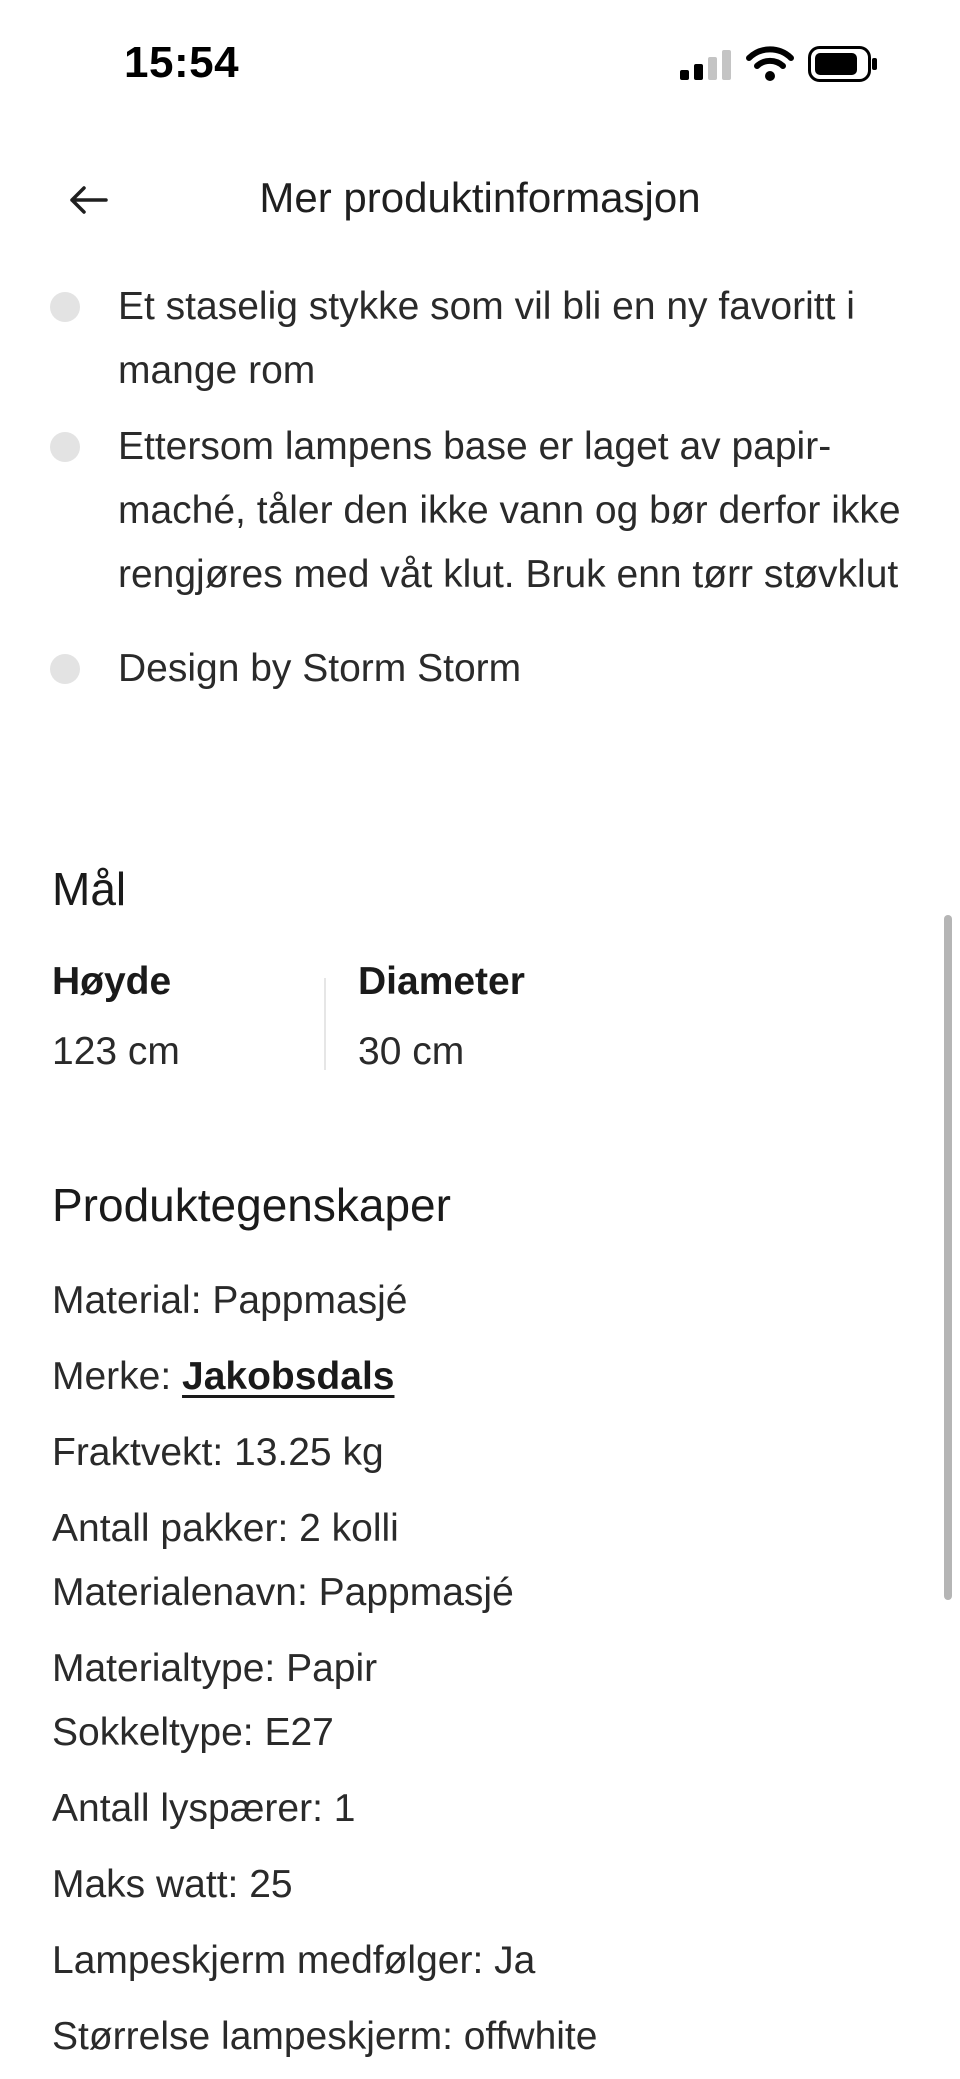  I want to click on property-shade-size: Størrelse lampeskjerm: offwhite, so click(325, 2036).